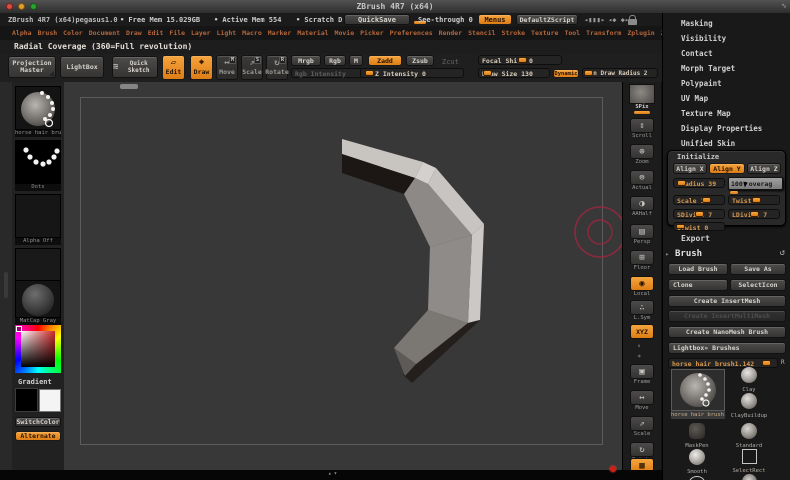 The image size is (790, 480). What do you see at coordinates (706, 113) in the screenshot?
I see `section-texture-map: Texture Map` at bounding box center [706, 113].